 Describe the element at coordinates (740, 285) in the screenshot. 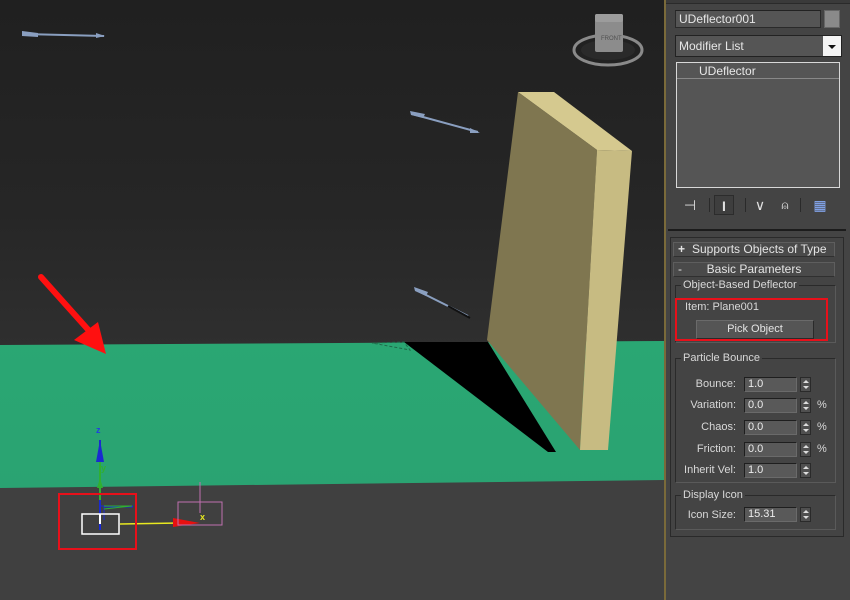

I see `group-title: Object-Based Deflector` at that location.